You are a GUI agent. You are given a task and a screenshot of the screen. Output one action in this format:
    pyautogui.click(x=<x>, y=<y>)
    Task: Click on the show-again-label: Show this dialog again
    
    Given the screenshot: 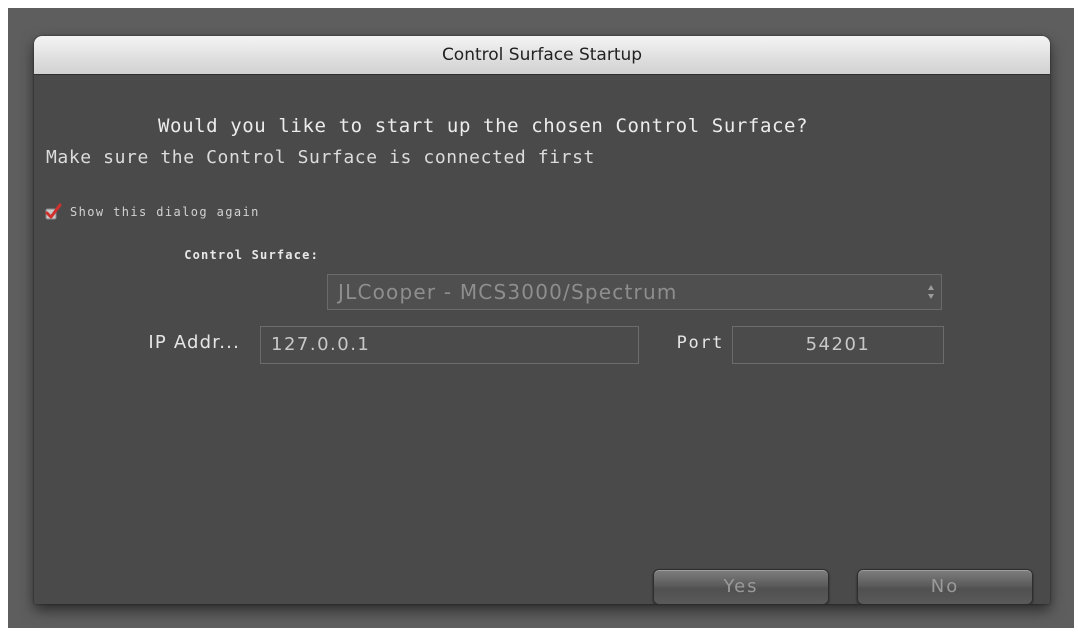 What is the action you would take?
    pyautogui.click(x=165, y=212)
    